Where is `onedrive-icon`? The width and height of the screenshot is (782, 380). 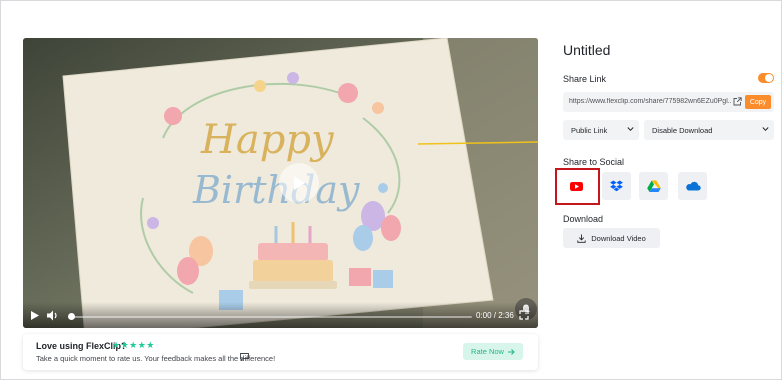
onedrive-icon is located at coordinates (693, 186).